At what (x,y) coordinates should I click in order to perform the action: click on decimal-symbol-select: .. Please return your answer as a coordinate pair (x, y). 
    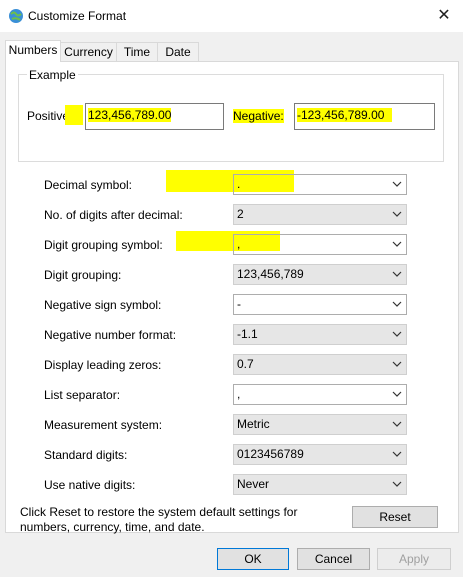
    Looking at the image, I should click on (320, 184).